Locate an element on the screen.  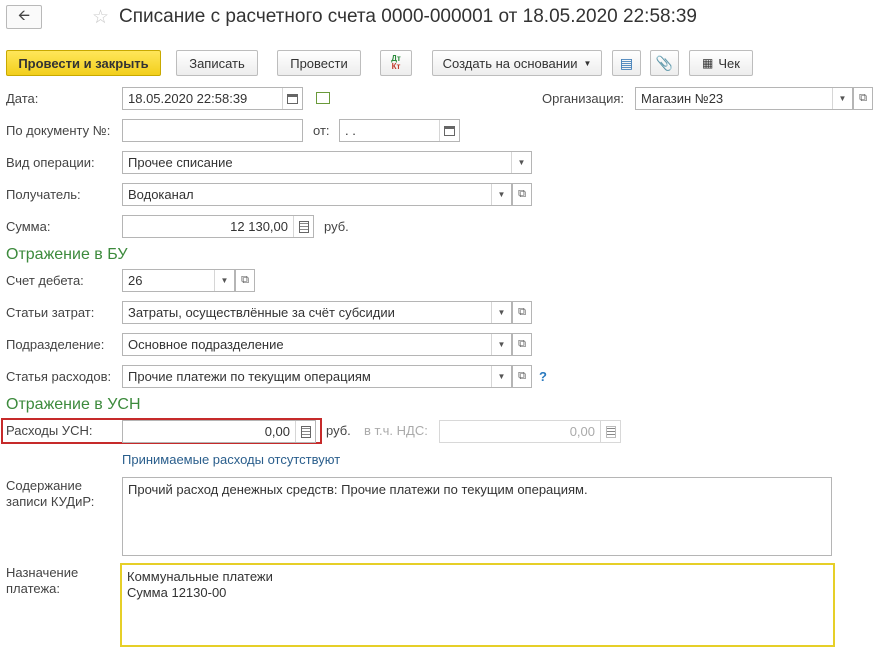
expense-item-value: Прочие платежи по текущим операциям is located at coordinates (249, 376).